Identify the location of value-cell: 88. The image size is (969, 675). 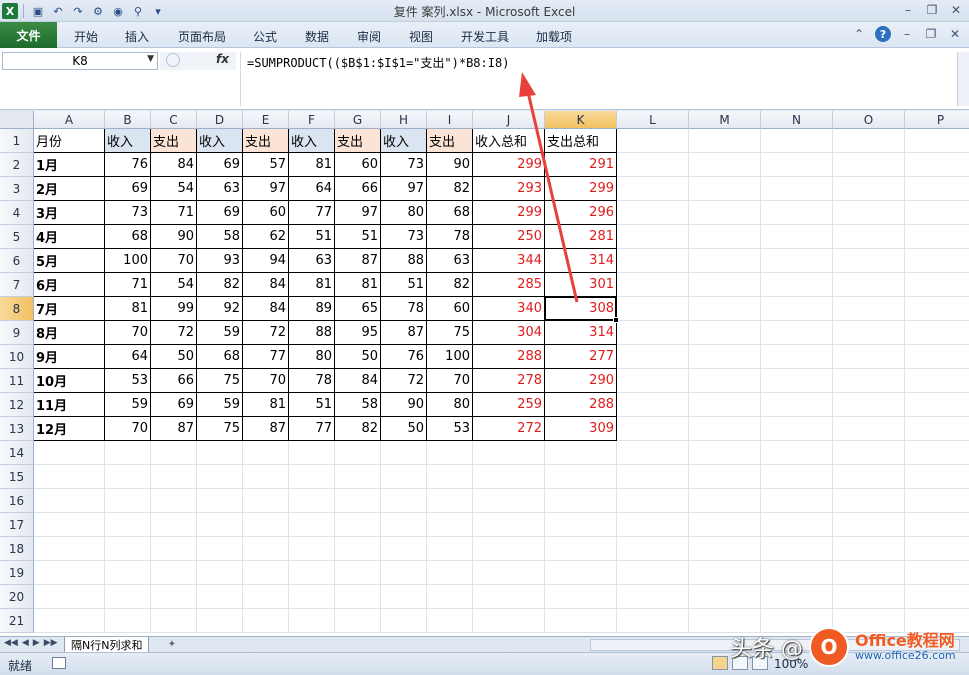
(312, 333).